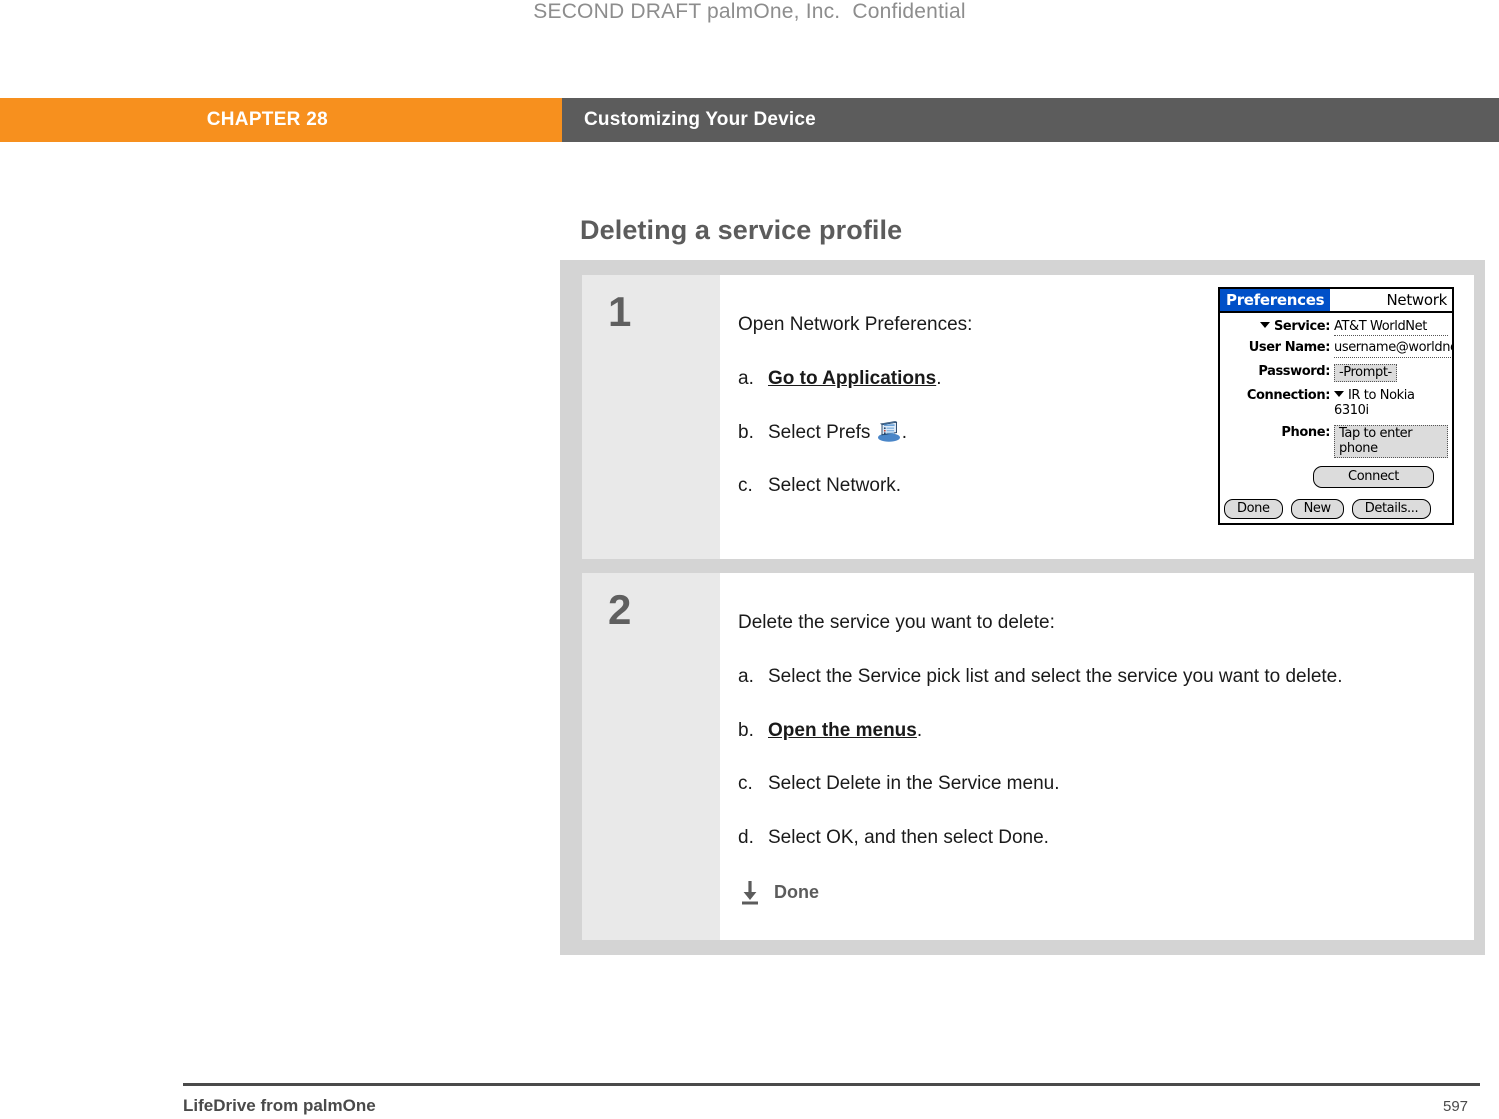 The image size is (1499, 1119). I want to click on substep-label: d., so click(746, 837).